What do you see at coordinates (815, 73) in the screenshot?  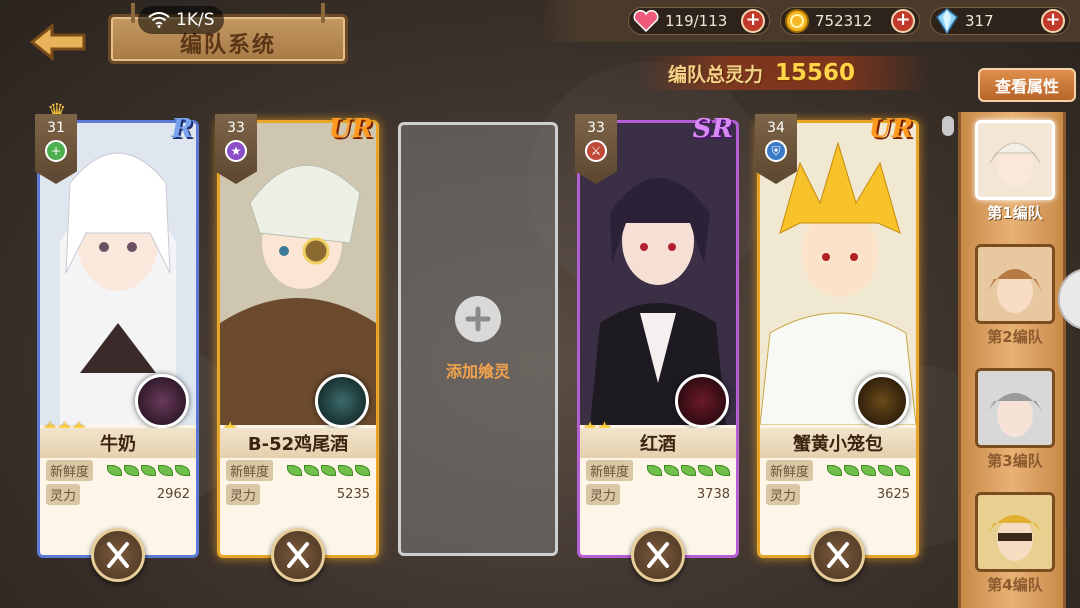 I see `team-power-value: 15560` at bounding box center [815, 73].